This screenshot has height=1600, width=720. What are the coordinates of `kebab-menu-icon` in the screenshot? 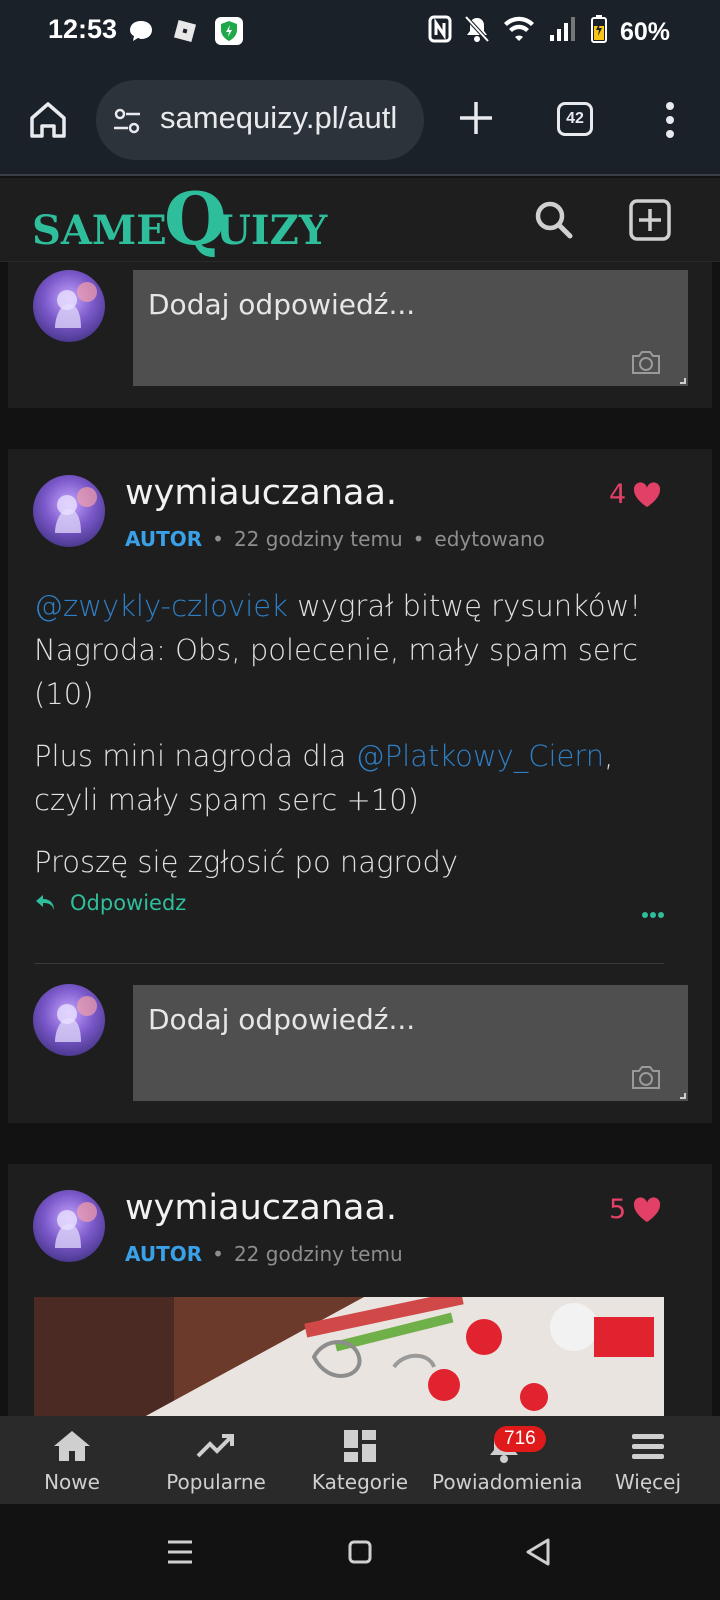 It's located at (670, 120).